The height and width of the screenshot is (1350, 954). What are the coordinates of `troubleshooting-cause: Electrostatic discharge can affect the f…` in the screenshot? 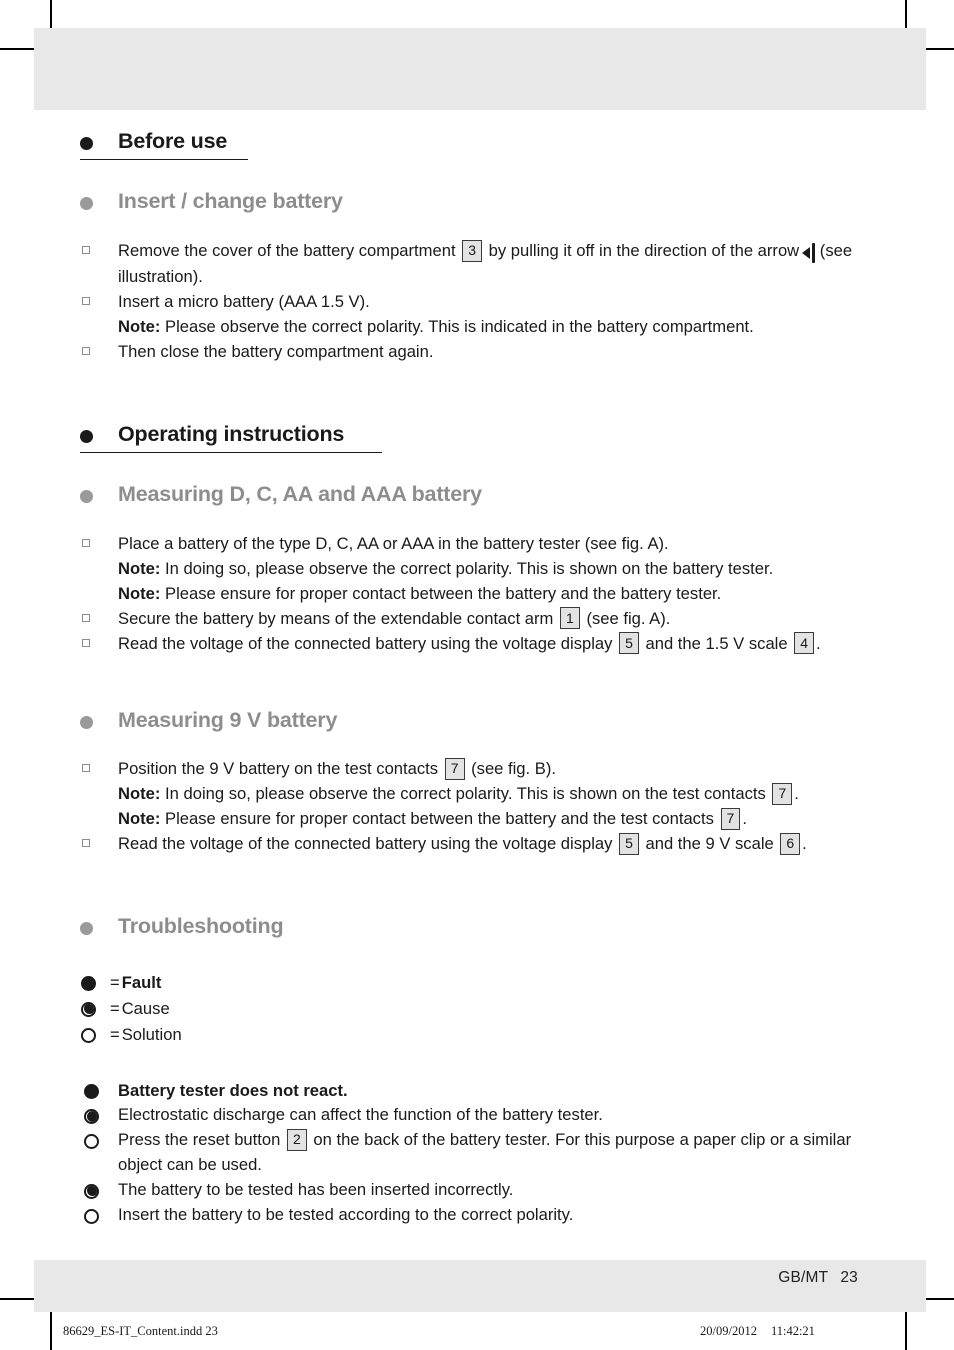 It's located at (478, 1115).